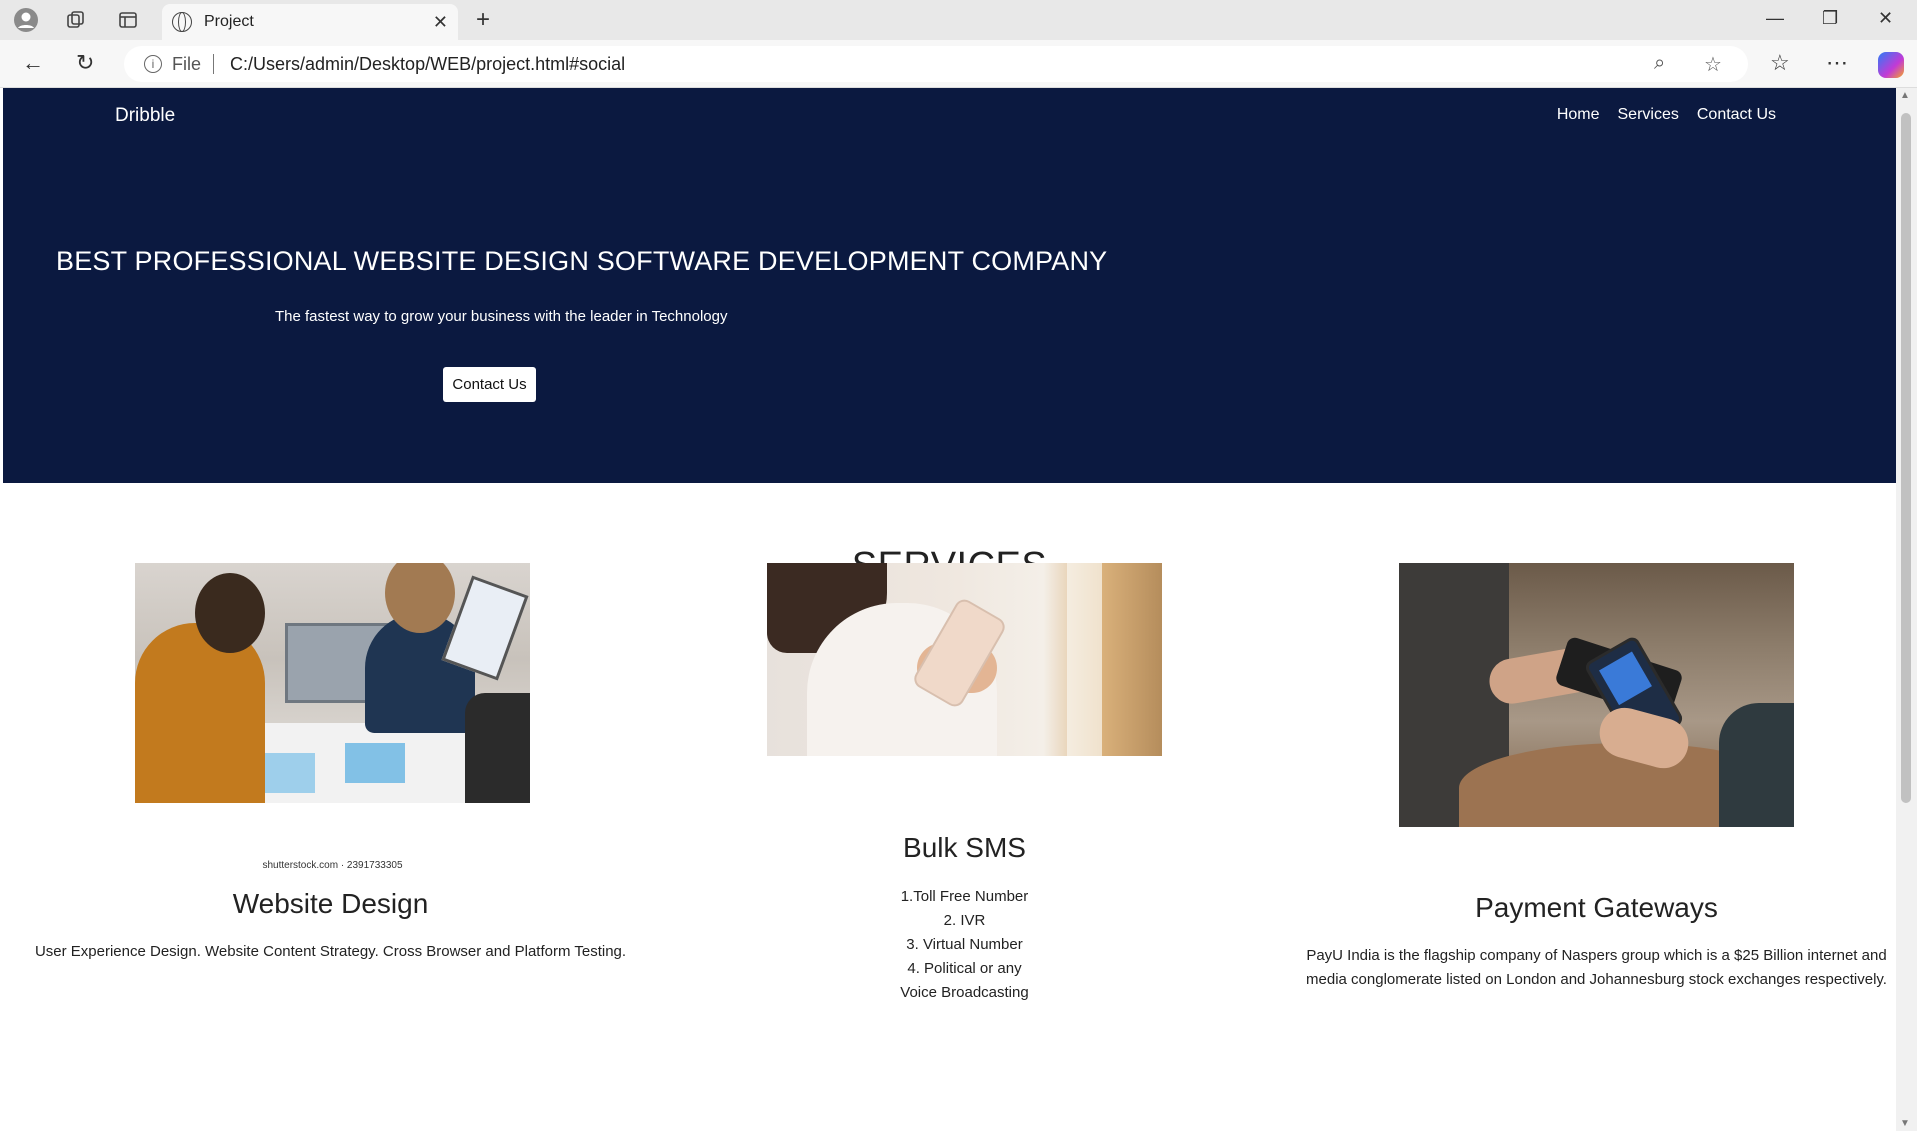 The height and width of the screenshot is (1131, 1917). What do you see at coordinates (1891, 65) in the screenshot?
I see `copilot-icon` at bounding box center [1891, 65].